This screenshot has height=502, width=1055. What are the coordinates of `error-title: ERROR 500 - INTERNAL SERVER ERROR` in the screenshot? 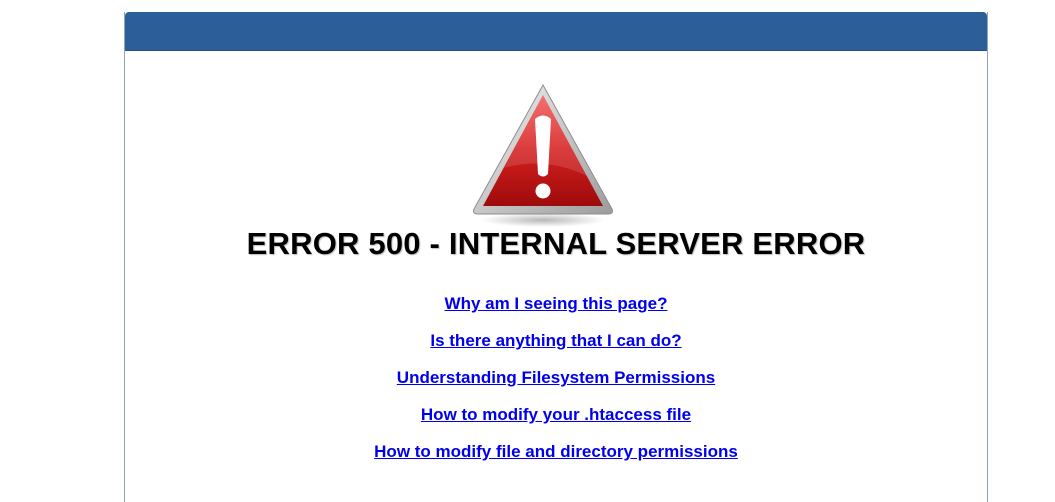 It's located at (556, 243).